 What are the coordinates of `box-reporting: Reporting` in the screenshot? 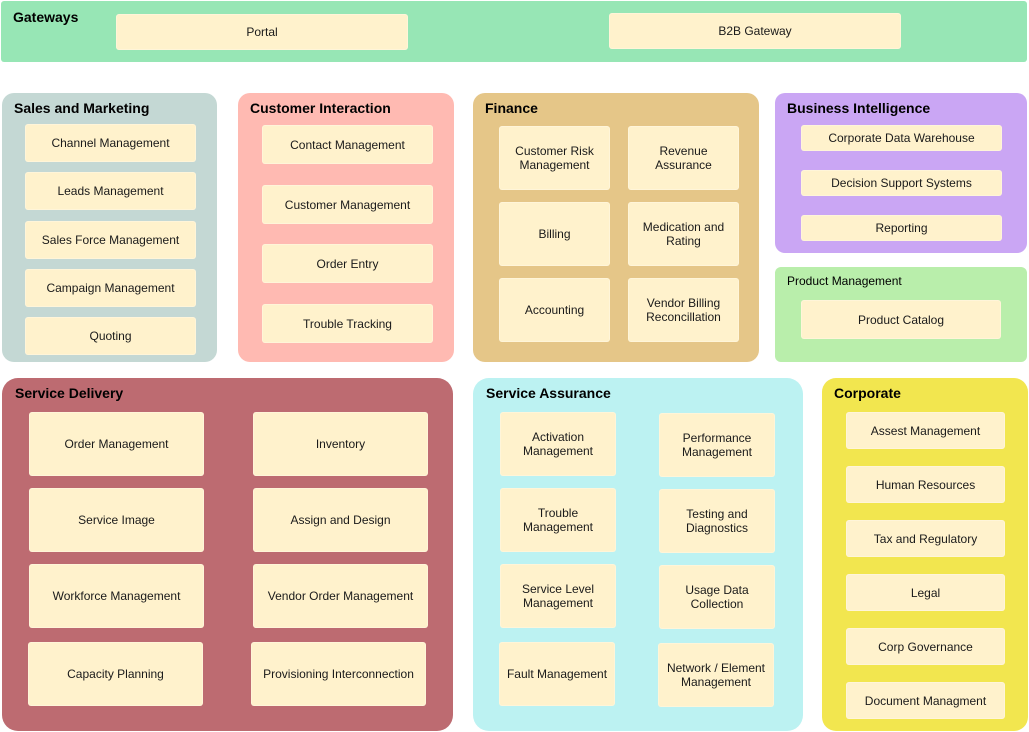 It's located at (901, 228).